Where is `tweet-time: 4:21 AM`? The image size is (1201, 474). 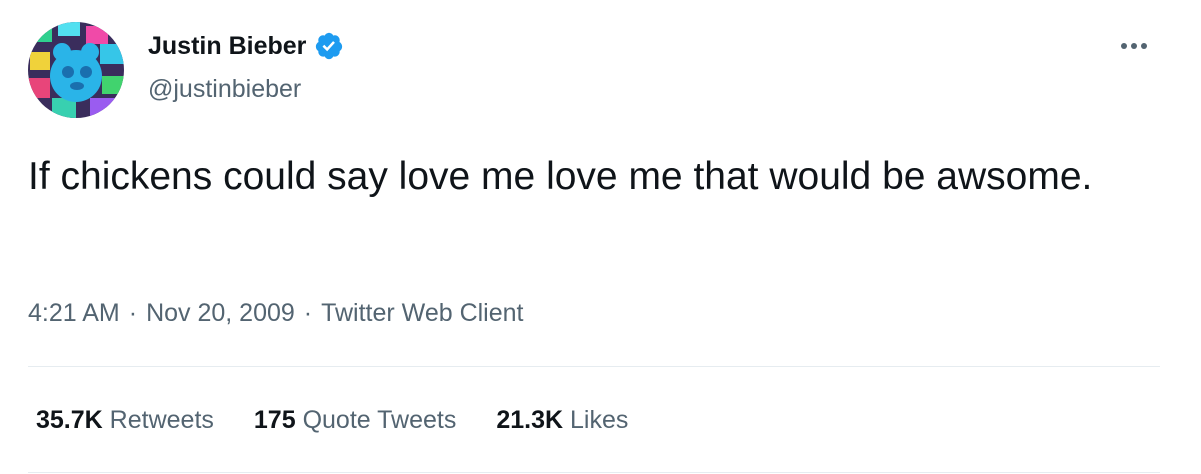
tweet-time: 4:21 AM is located at coordinates (74, 313).